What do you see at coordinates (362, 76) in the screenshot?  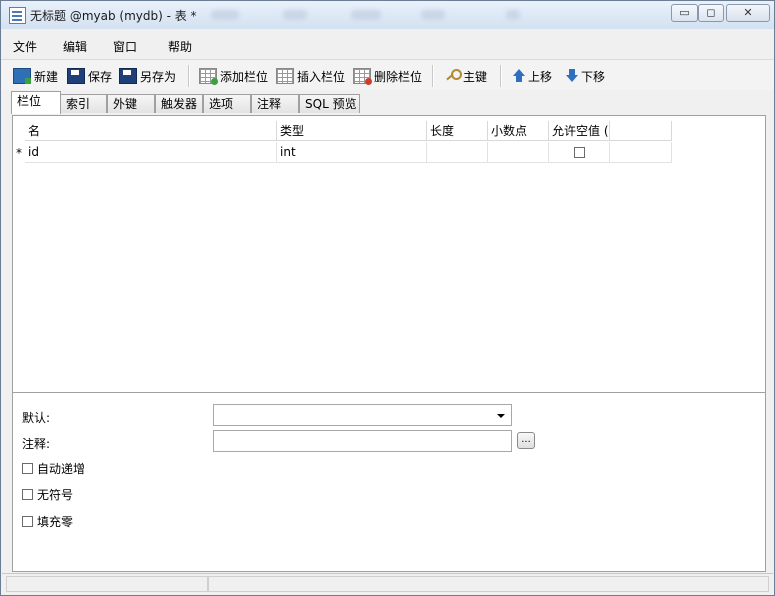 I see `delete-field-icon` at bounding box center [362, 76].